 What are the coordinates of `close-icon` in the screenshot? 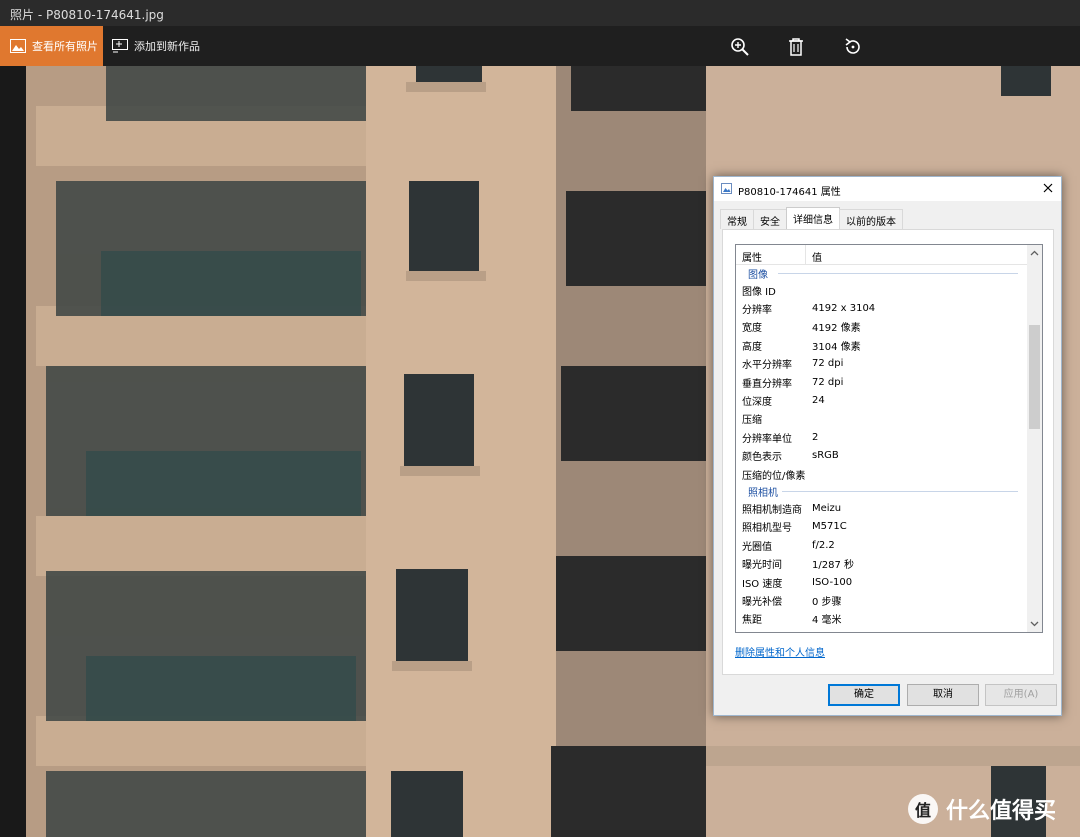 It's located at (1048, 188).